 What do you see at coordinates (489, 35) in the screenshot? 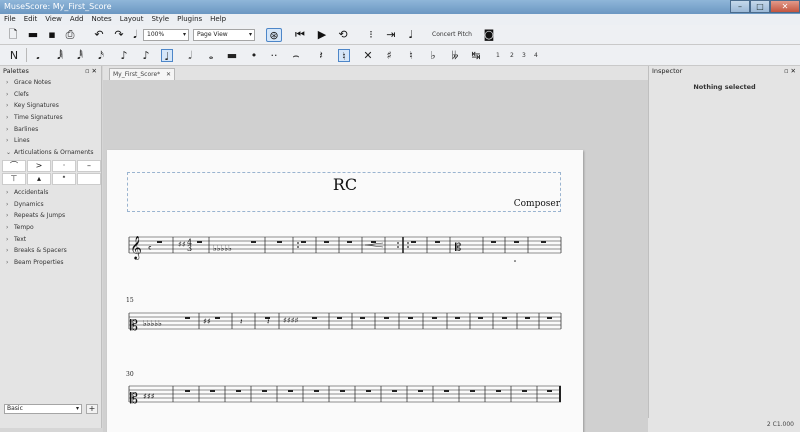
I see `camera-icon: ◙` at bounding box center [489, 35].